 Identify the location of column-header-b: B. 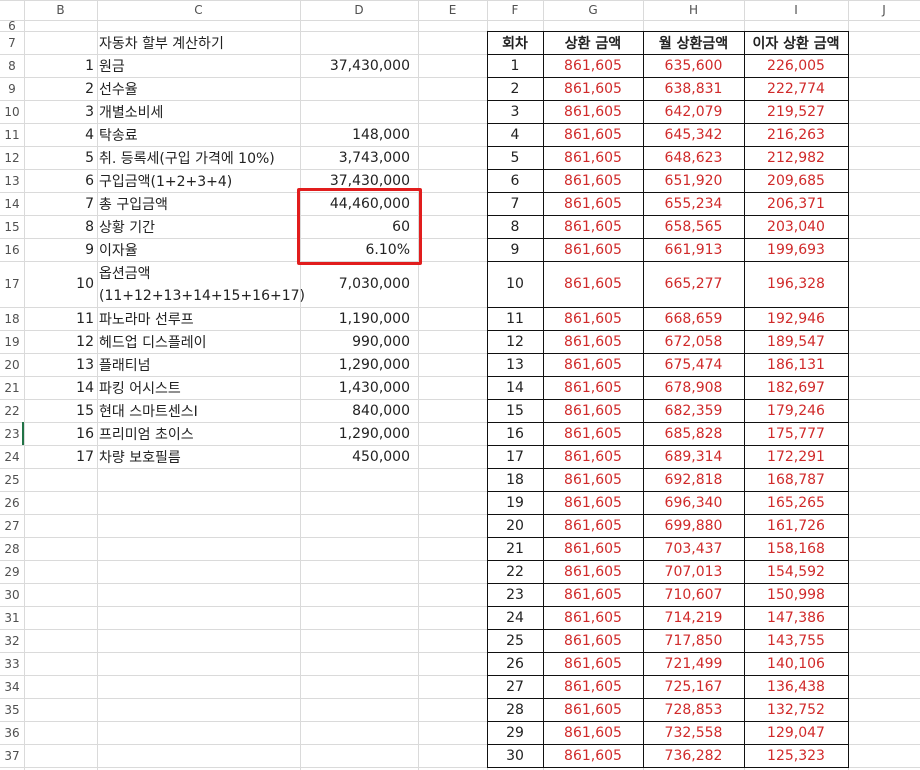
(60, 10).